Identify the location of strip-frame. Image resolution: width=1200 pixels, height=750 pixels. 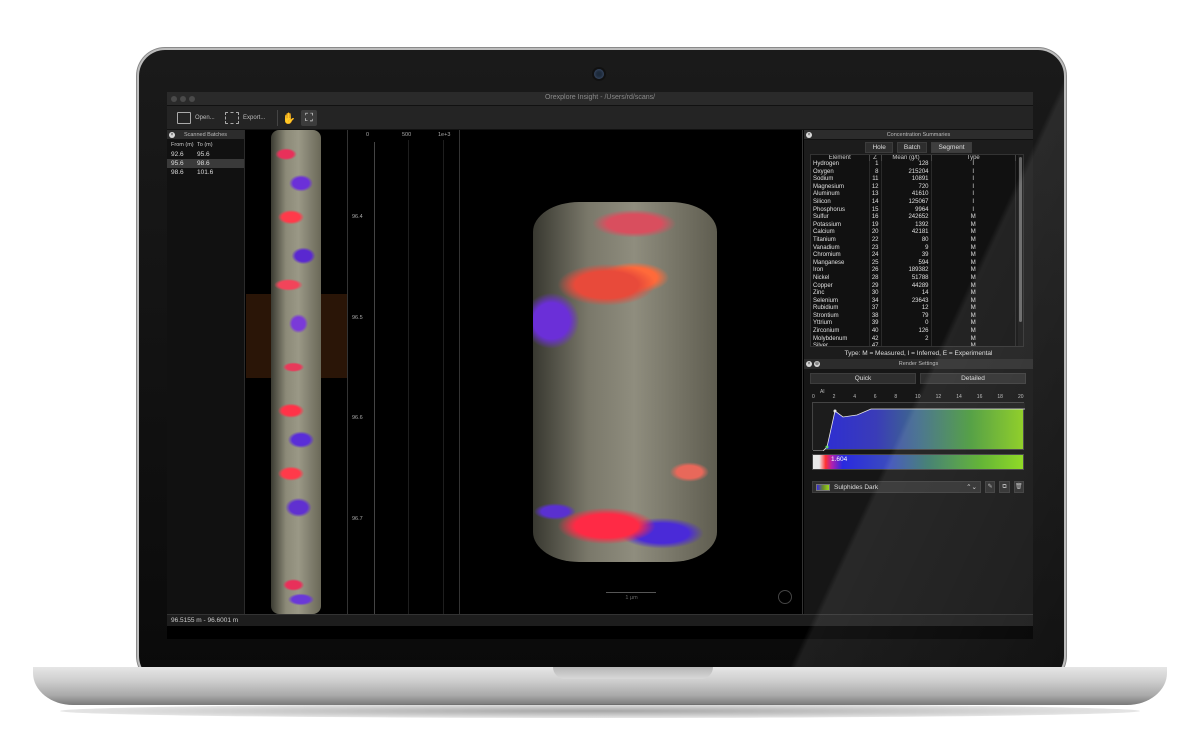
(297, 372).